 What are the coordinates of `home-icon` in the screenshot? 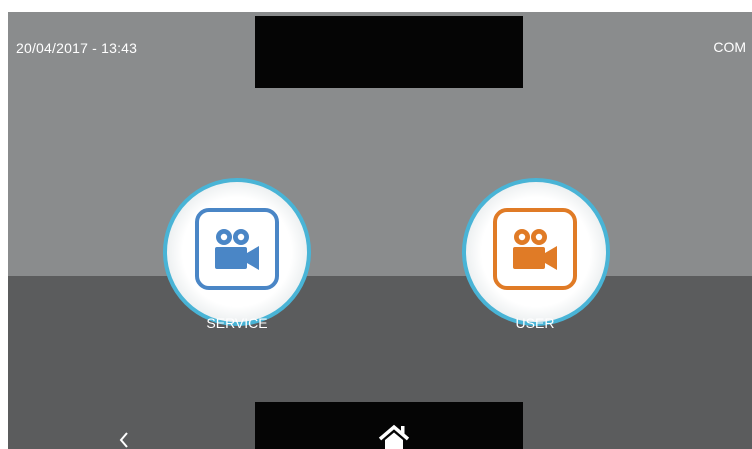 It's located at (394, 436).